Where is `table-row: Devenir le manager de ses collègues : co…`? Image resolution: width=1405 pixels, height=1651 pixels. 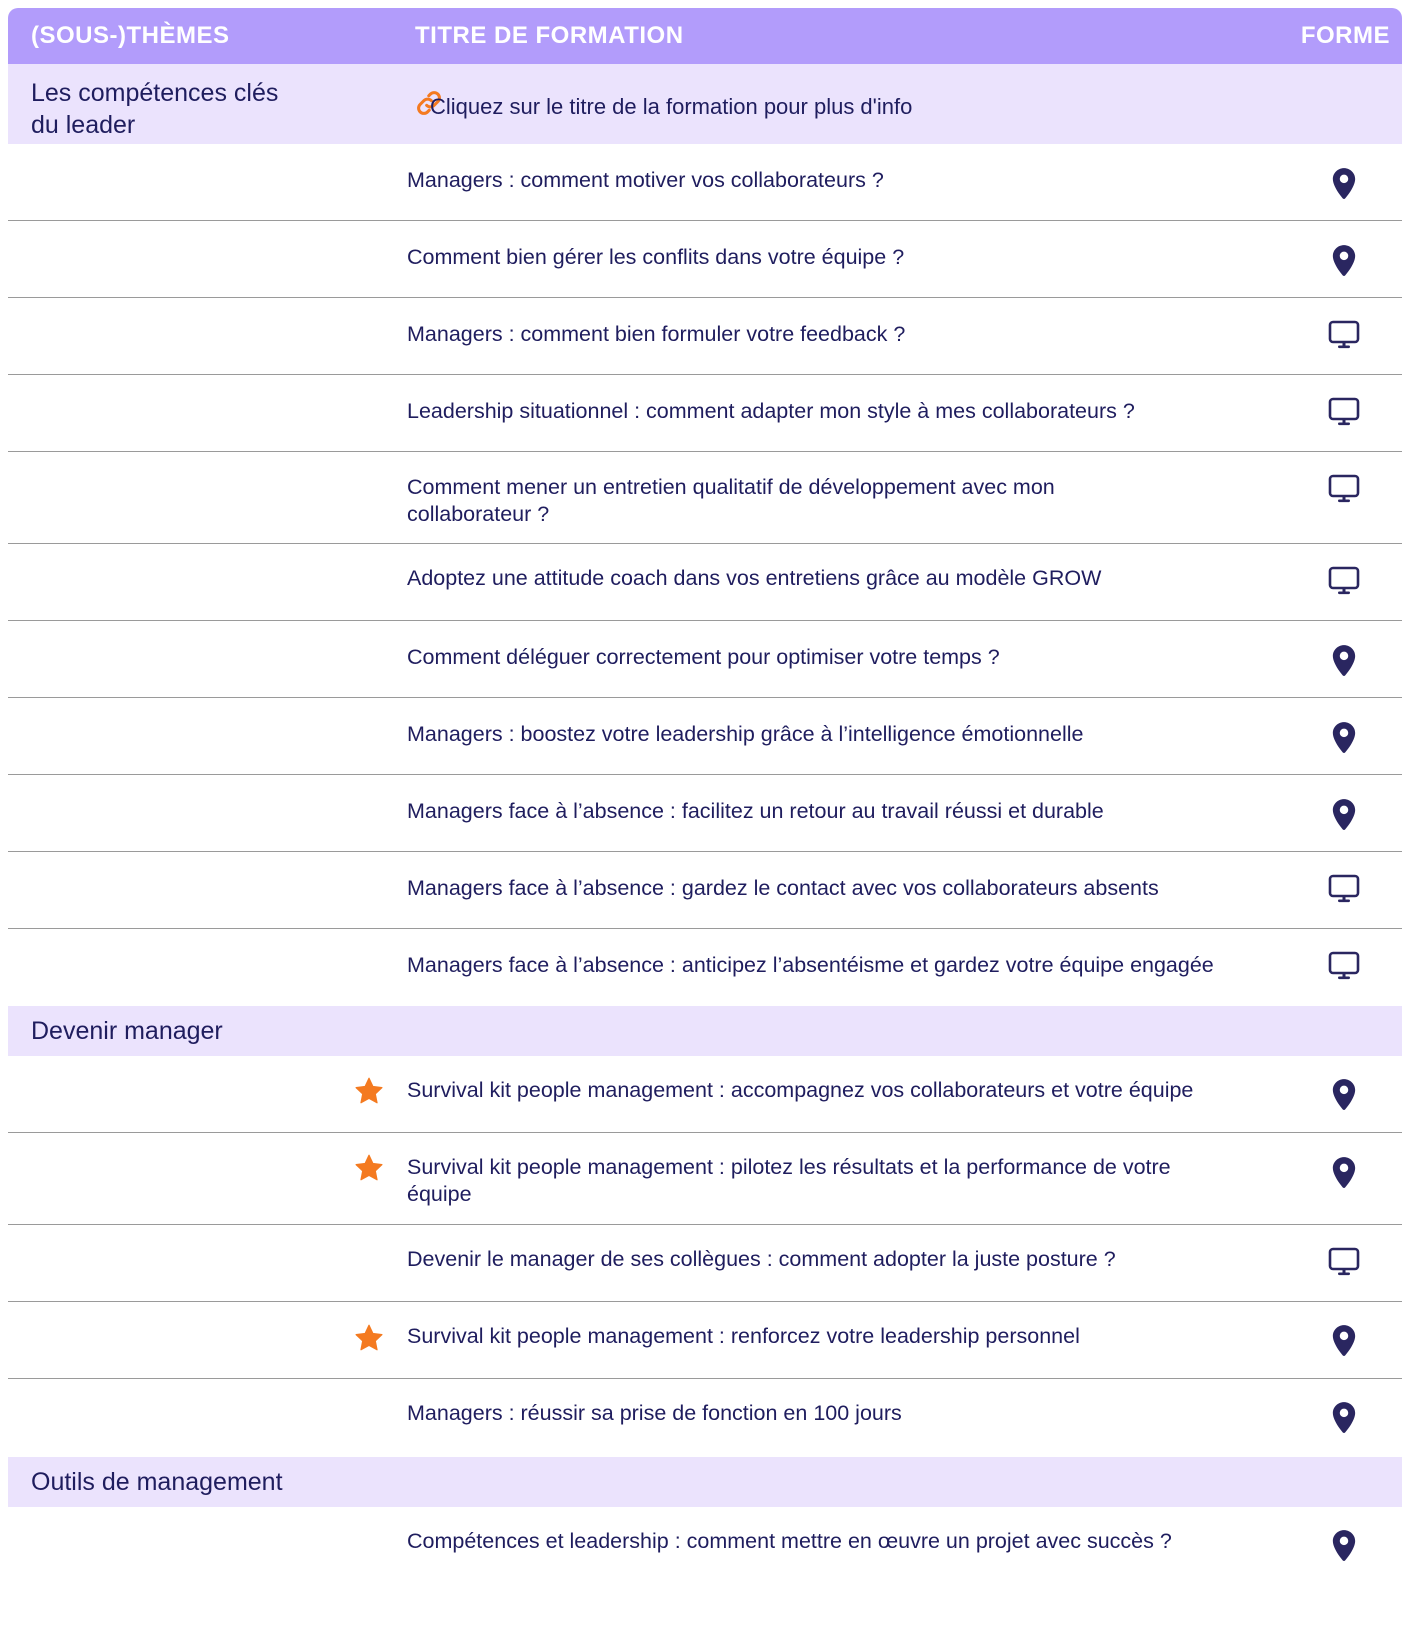 table-row: Devenir le manager de ses collègues : co… is located at coordinates (705, 1263).